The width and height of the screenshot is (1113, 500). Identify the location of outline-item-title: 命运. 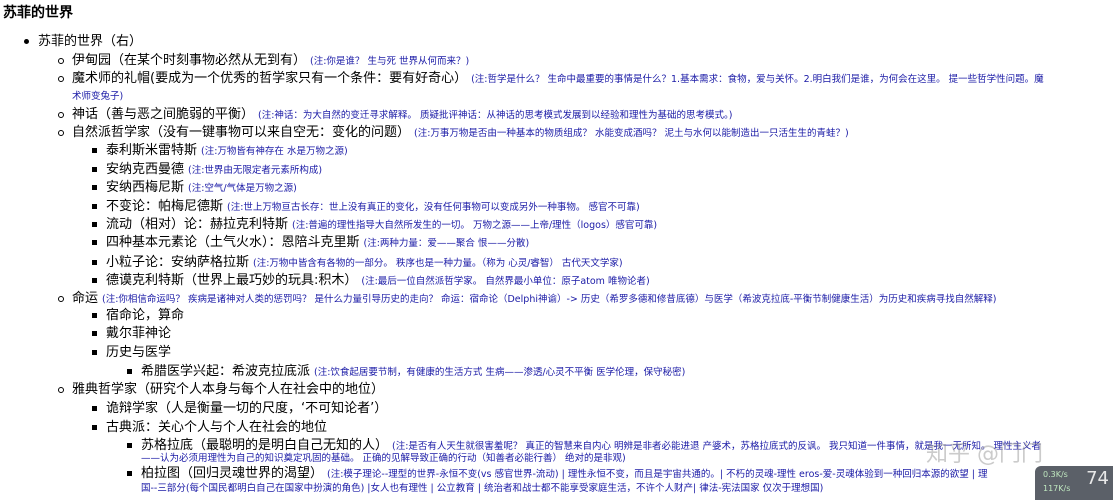
(85, 298).